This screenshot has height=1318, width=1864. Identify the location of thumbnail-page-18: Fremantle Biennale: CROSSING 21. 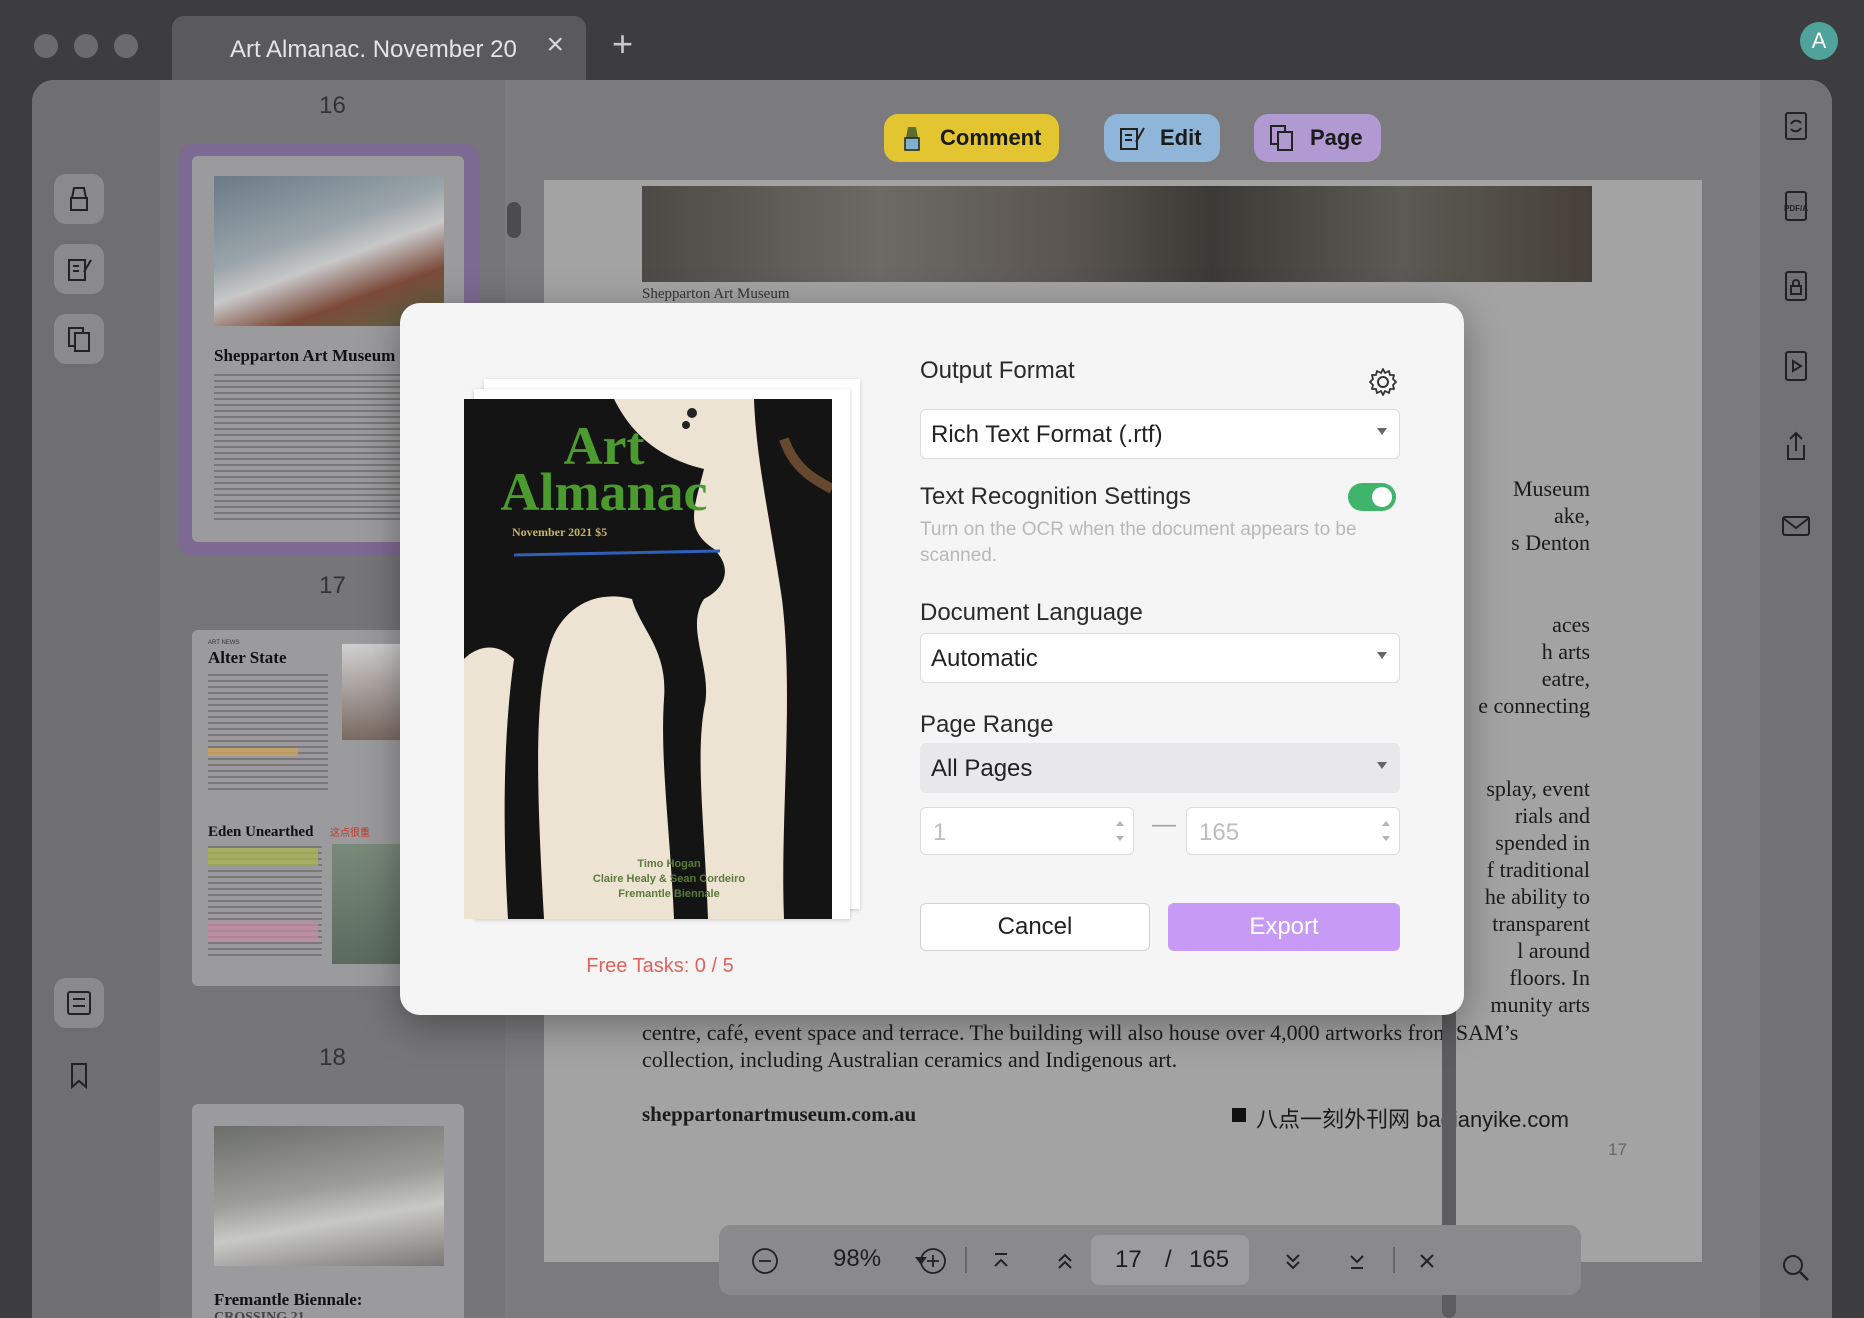
(328, 1211).